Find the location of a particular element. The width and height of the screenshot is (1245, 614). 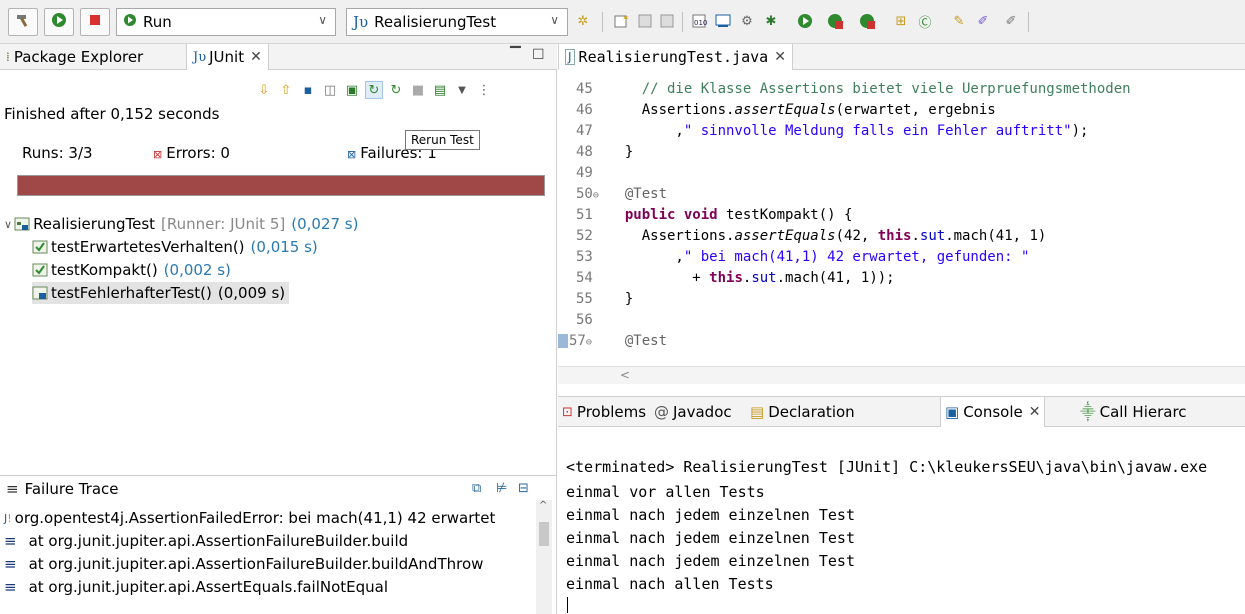

run-icon is located at coordinates (59, 22).